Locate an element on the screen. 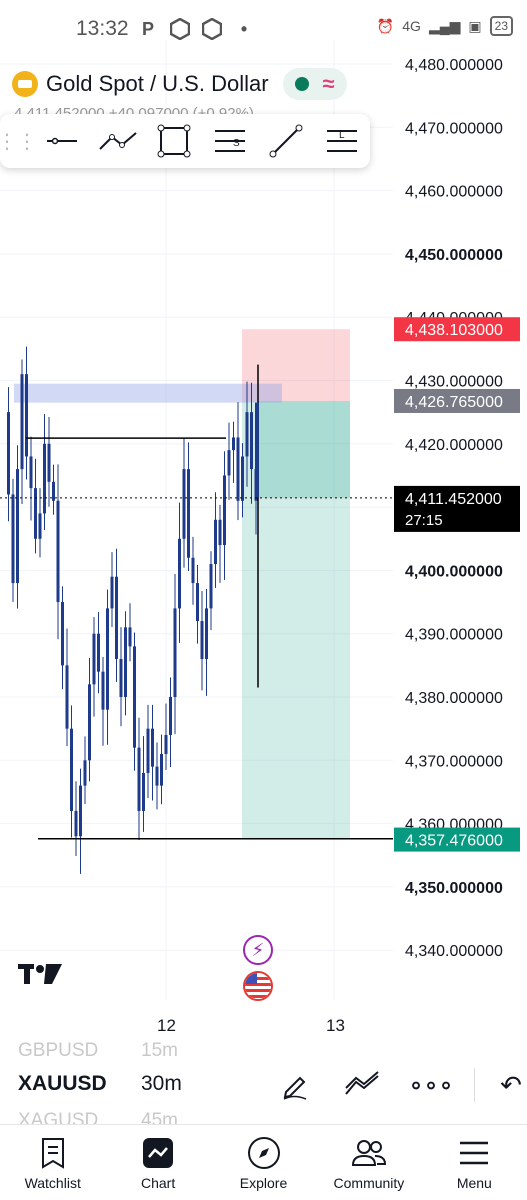 The width and height of the screenshot is (527, 1200). supply-zone is located at coordinates (148, 393).